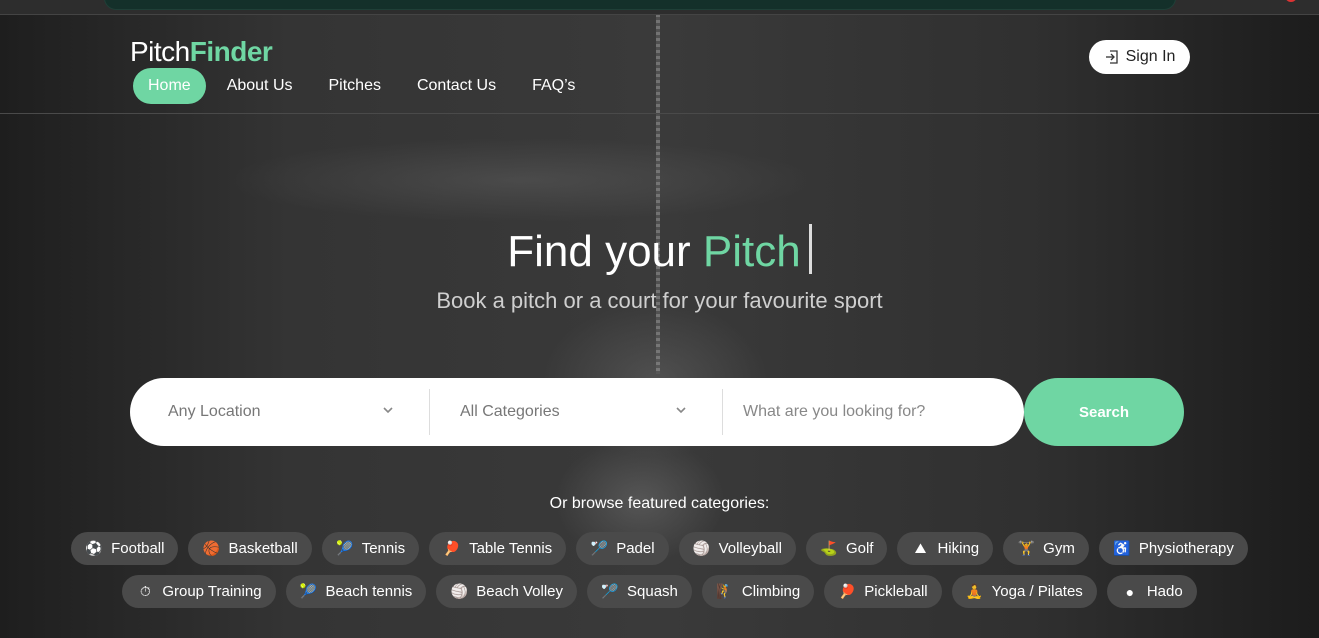 This screenshot has width=1319, height=638. What do you see at coordinates (510, 411) in the screenshot?
I see `category-select-value: All Categories` at bounding box center [510, 411].